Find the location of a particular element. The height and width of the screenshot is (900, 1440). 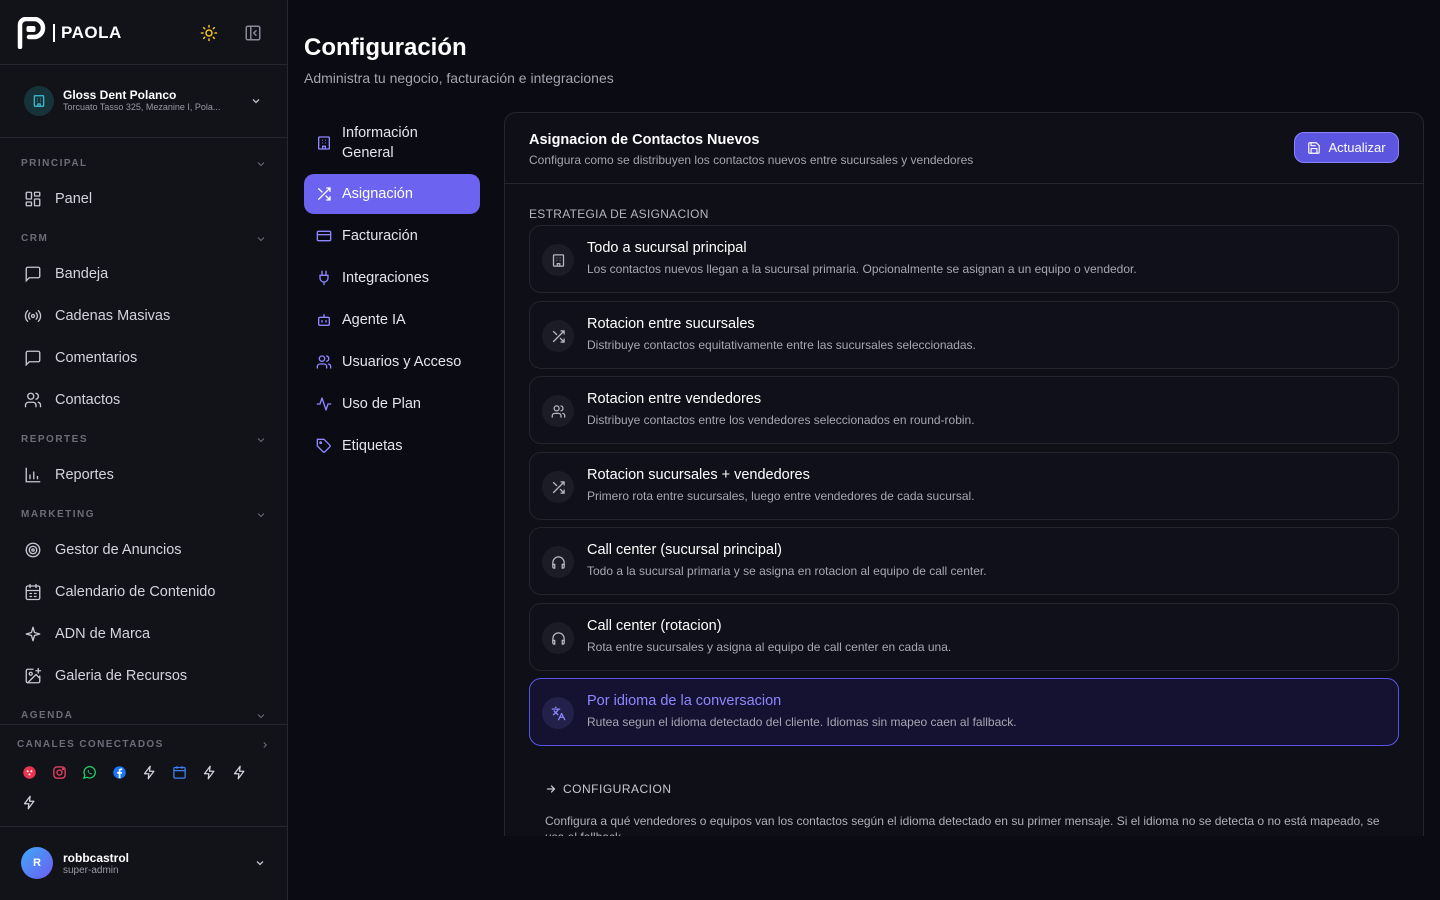

image-plus-icon is located at coordinates (33, 675).